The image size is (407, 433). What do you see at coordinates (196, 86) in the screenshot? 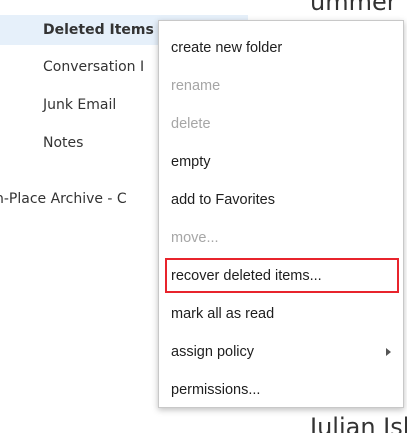
I see `menu-item-label: rename` at bounding box center [196, 86].